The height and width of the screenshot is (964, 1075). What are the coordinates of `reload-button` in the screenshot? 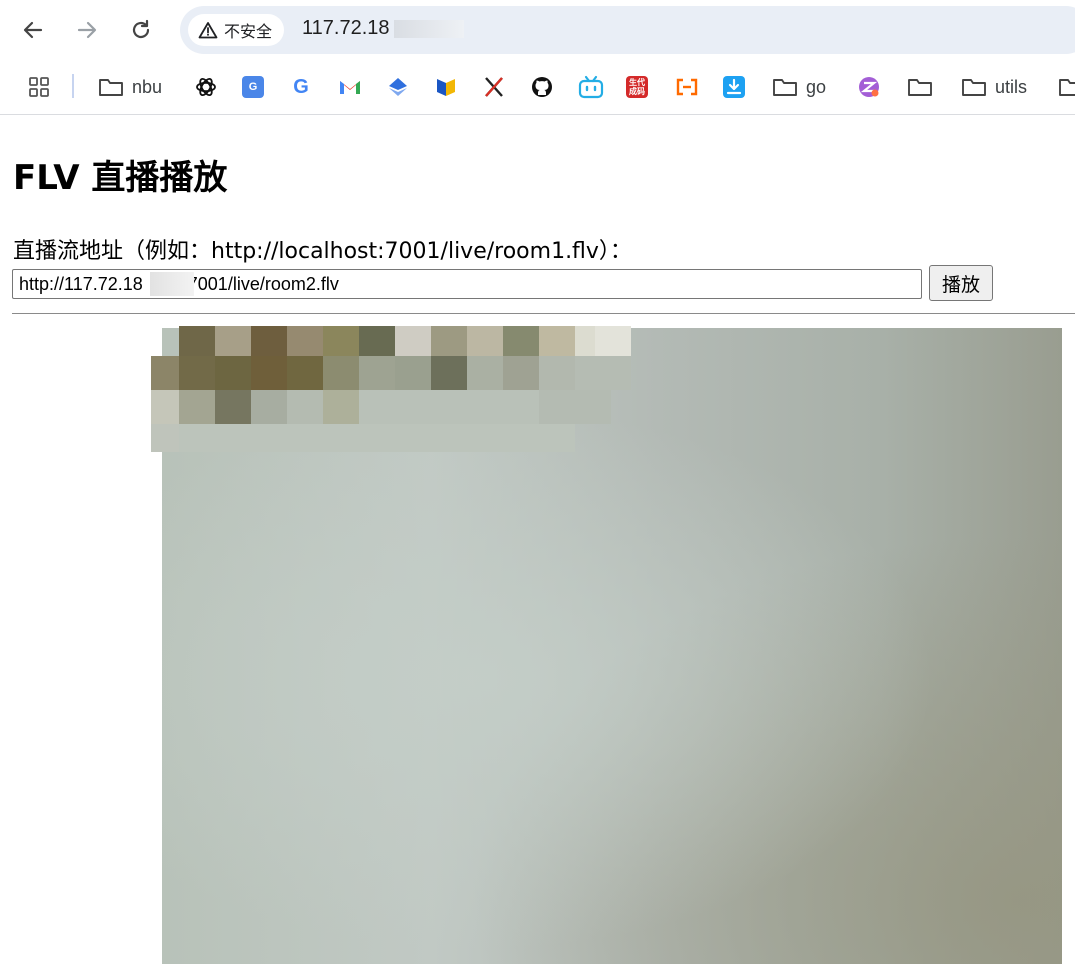 It's located at (141, 30).